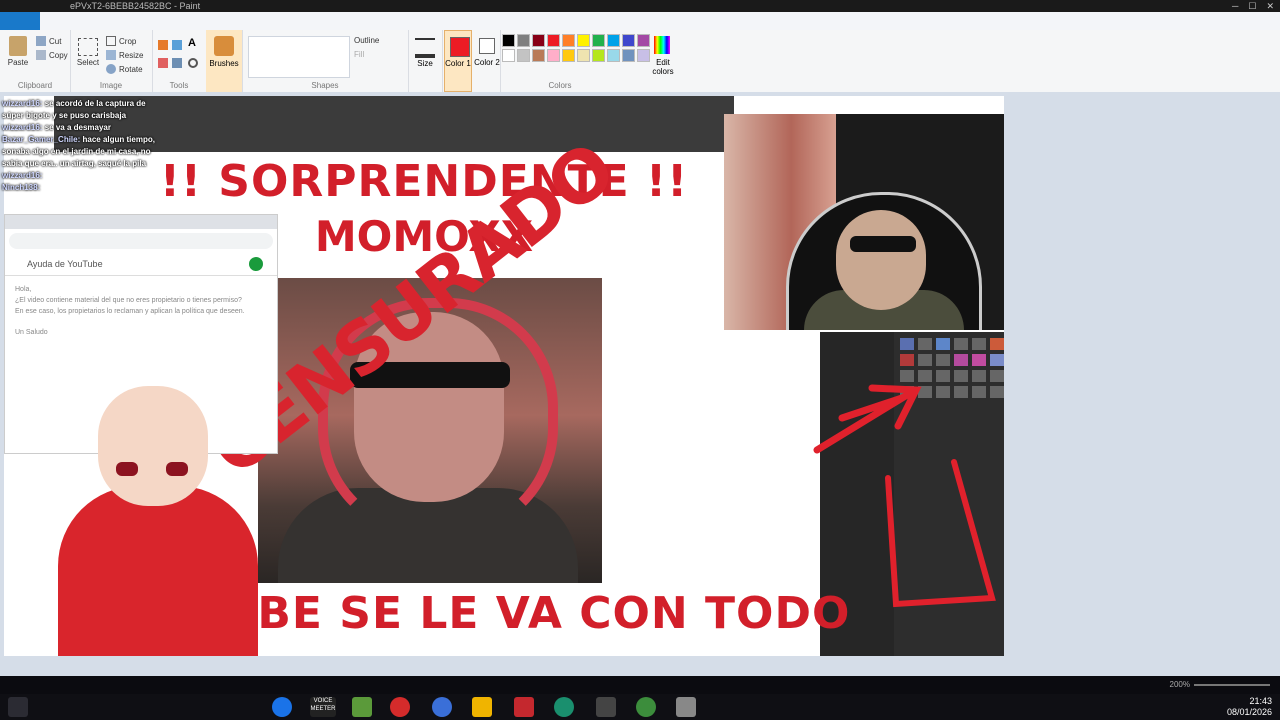 This screenshot has height=720, width=1280. Describe the element at coordinates (124, 55) in the screenshot. I see `resize-button: Resize` at that location.